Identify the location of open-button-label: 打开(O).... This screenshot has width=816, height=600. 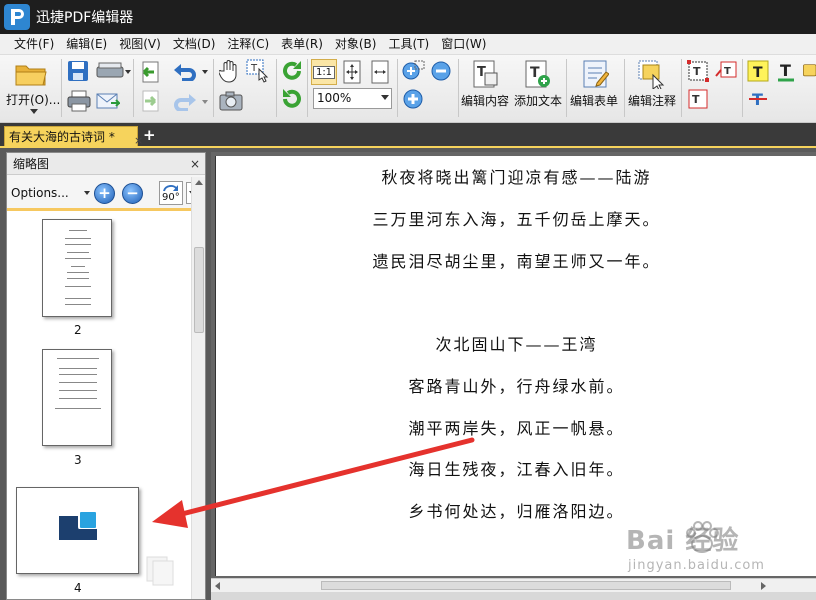
(33, 99).